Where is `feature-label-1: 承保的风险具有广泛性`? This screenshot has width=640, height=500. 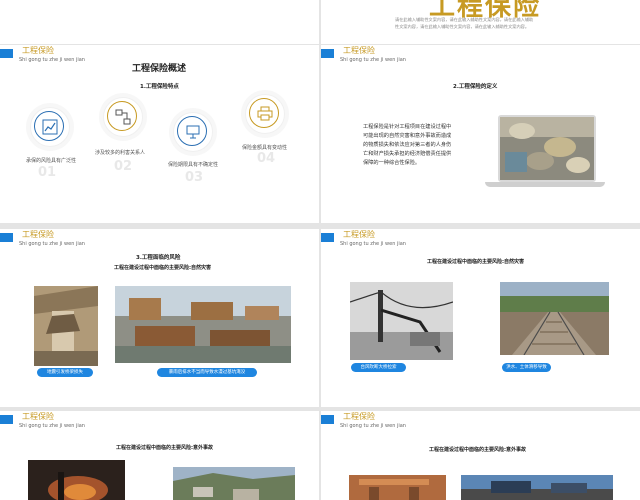
feature-label-1: 承保的风险具有广泛性 is located at coordinates (51, 161).